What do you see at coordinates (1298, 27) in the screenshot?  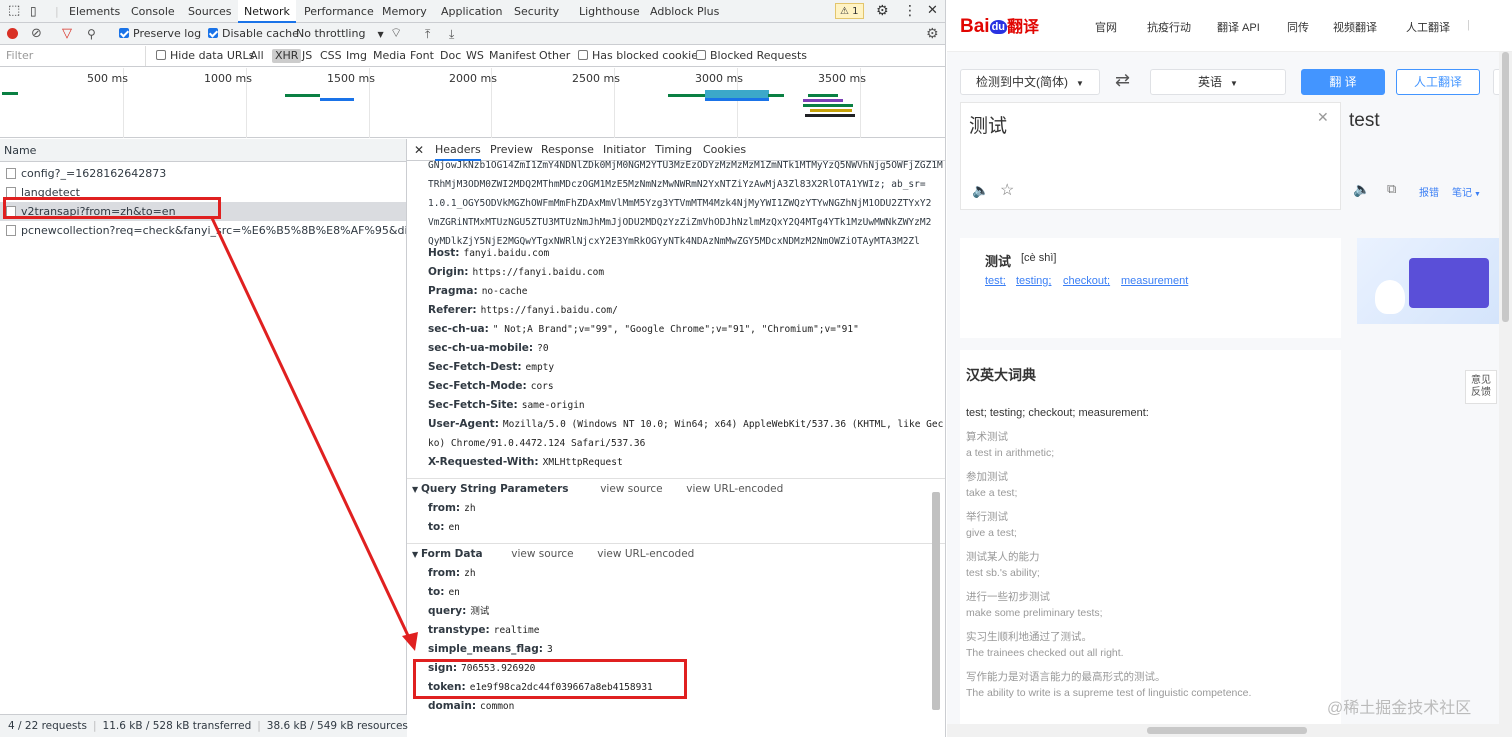 I see `nav-simultaneous: 同传` at bounding box center [1298, 27].